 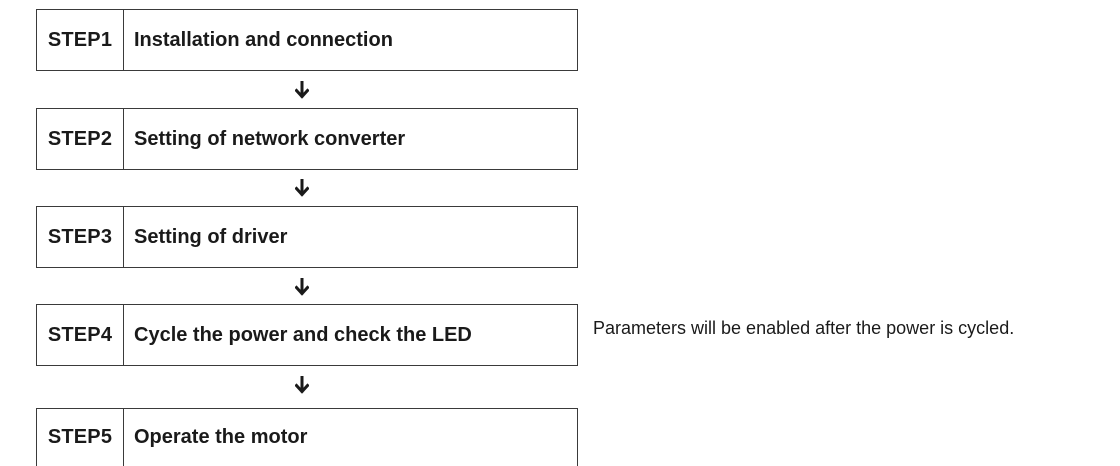 What do you see at coordinates (263, 39) in the screenshot?
I see `step-title: Installation and connection` at bounding box center [263, 39].